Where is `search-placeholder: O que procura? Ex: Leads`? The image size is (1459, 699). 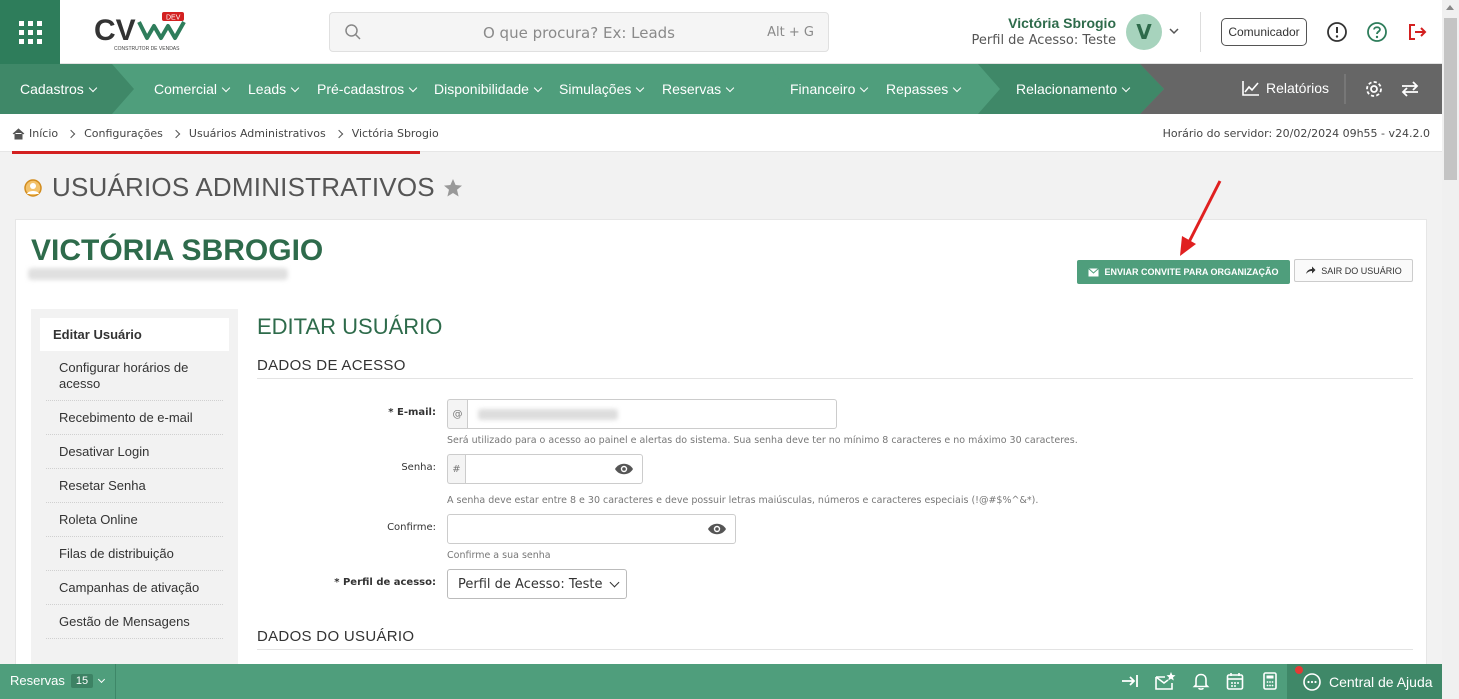 search-placeholder: O que procura? Ex: Leads is located at coordinates (578, 33).